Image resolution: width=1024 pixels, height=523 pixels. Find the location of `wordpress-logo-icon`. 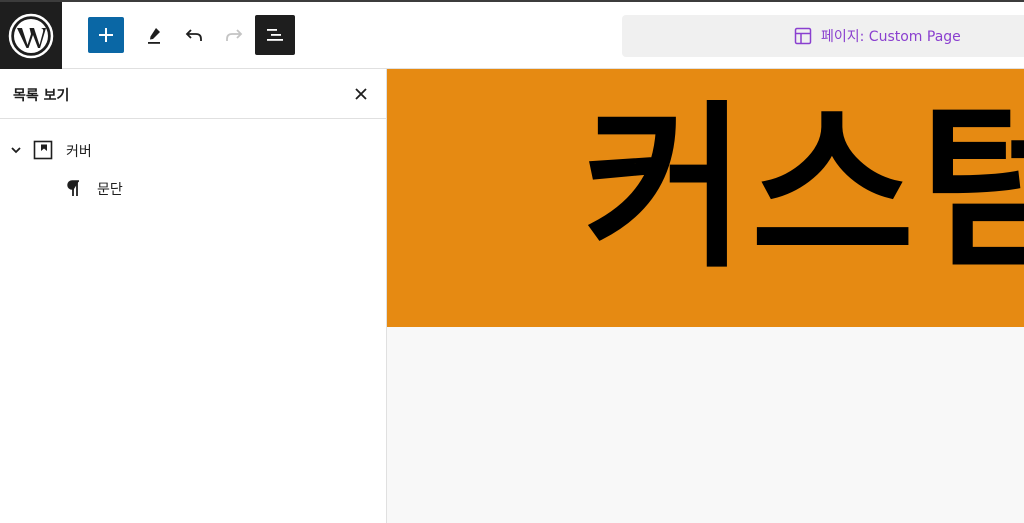

wordpress-logo-icon is located at coordinates (31, 35).